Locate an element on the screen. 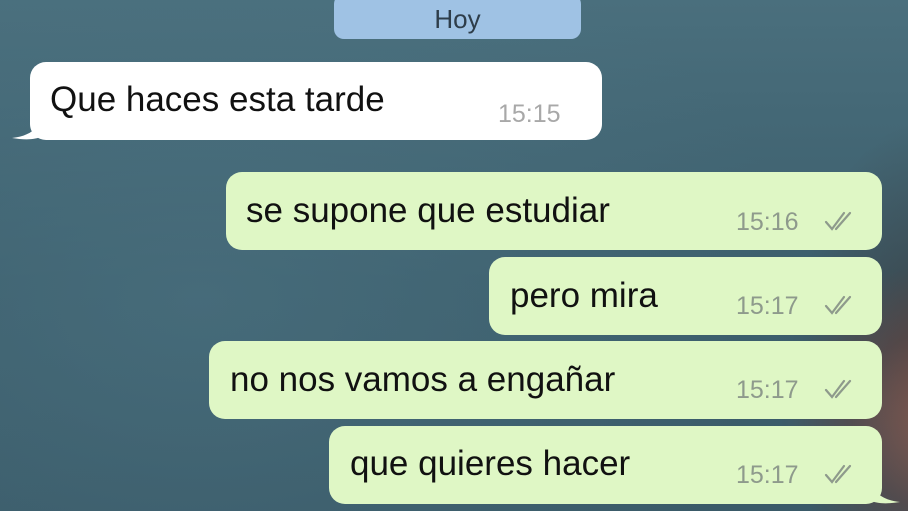 The width and height of the screenshot is (908, 511). message-text: se supone que estudiar is located at coordinates (428, 210).